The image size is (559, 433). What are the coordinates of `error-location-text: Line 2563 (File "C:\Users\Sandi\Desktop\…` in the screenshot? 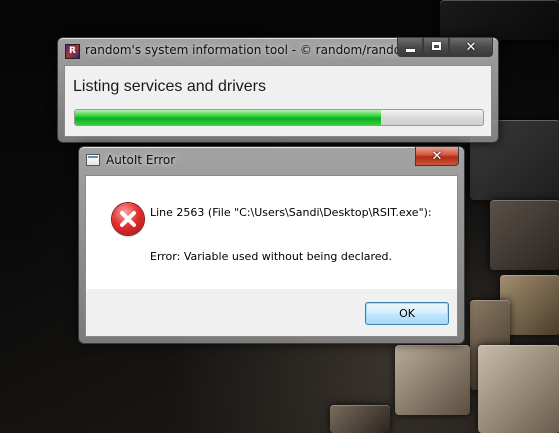 It's located at (291, 212).